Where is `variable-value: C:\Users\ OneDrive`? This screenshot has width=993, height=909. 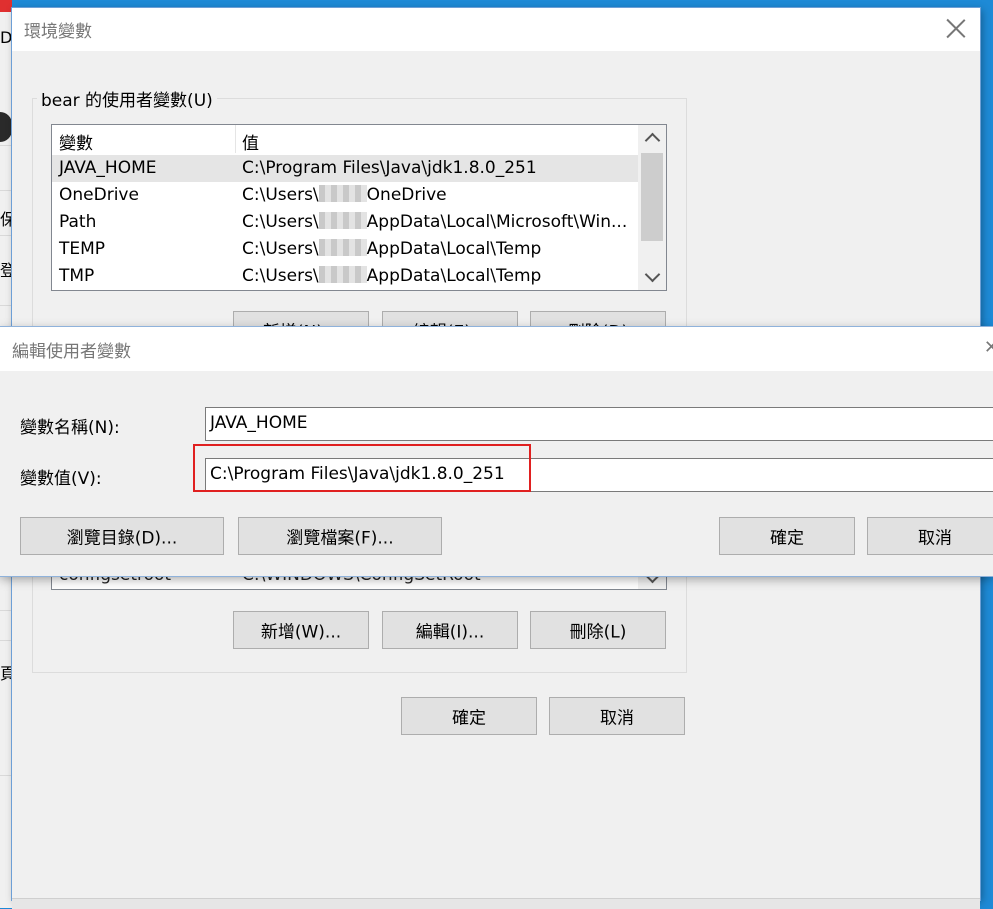
variable-value: C:\Users\ OneDrive is located at coordinates (344, 195).